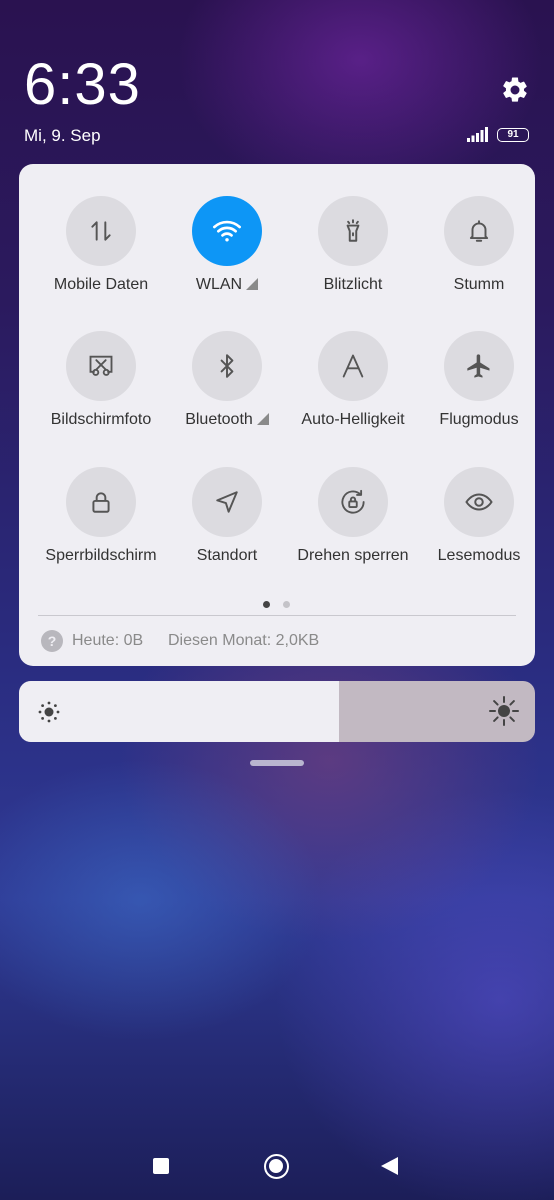 The image size is (554, 1200). I want to click on tile-label: Lesemodus, so click(479, 555).